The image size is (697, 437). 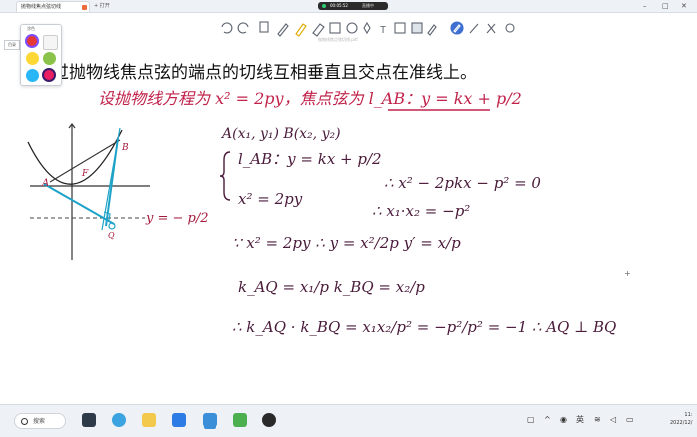 I want to click on wifi-icon: ≋, so click(x=597, y=420).